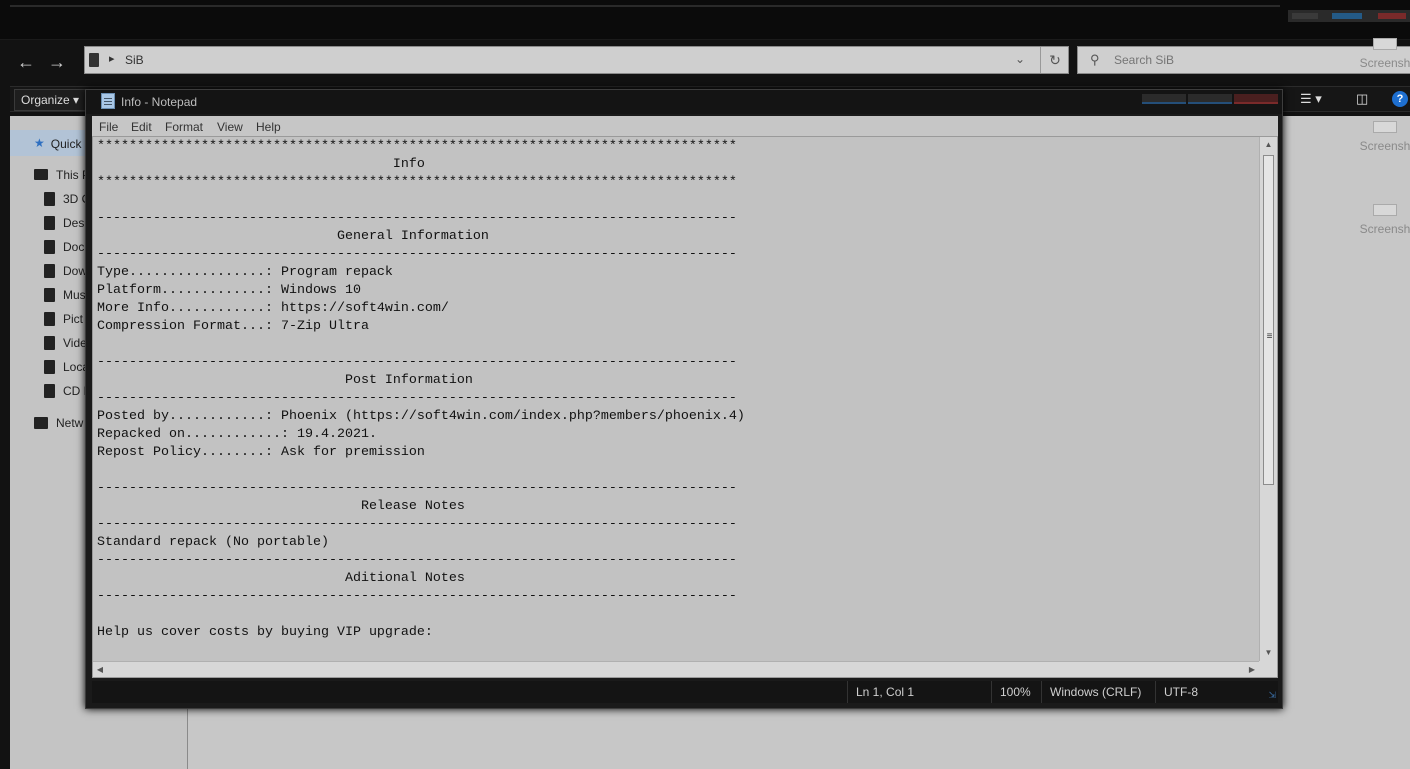 The width and height of the screenshot is (1410, 769). I want to click on grip-icon: ≡, so click(1269, 336).